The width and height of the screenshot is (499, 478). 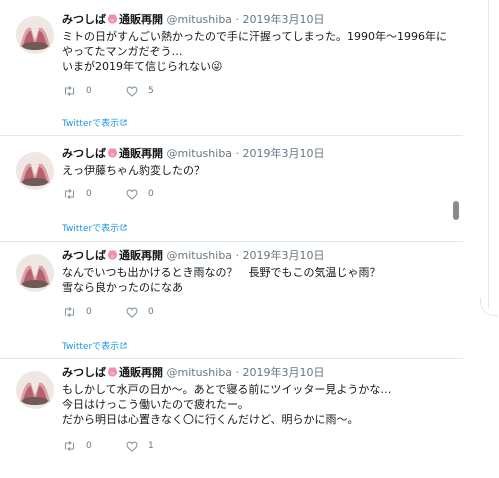 I want to click on scrollbar-thumb, so click(x=456, y=210).